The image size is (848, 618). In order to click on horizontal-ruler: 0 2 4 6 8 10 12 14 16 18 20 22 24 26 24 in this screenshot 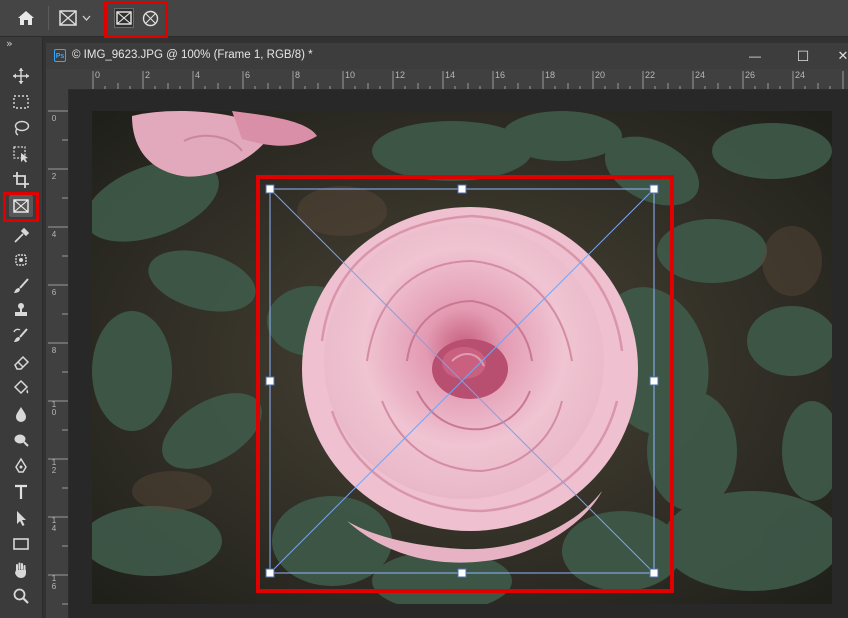, I will do `click(458, 79)`.